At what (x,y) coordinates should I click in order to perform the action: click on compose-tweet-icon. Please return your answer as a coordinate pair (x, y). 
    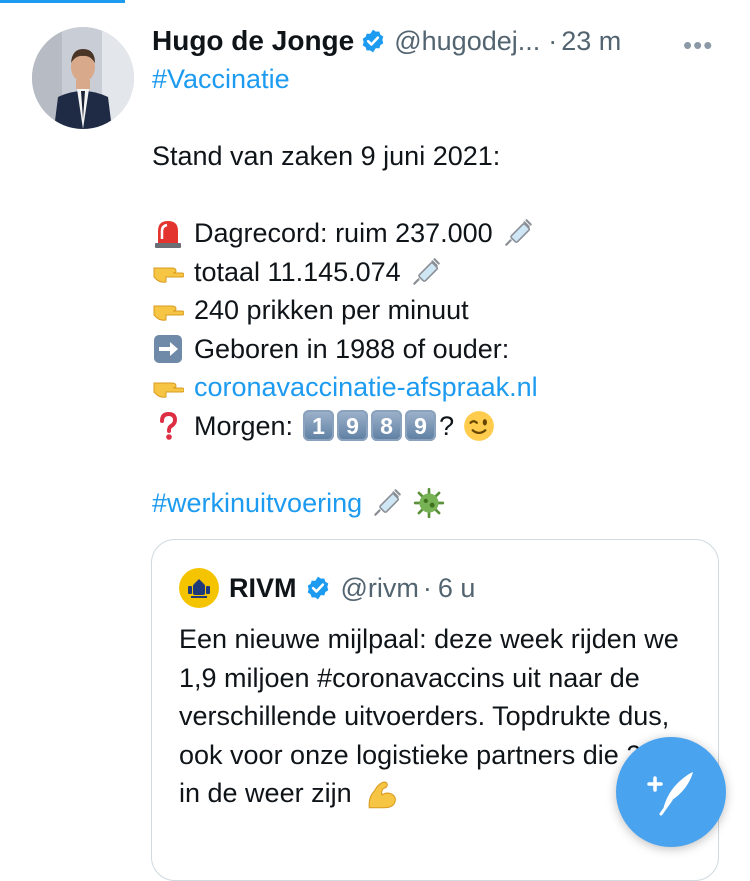
    Looking at the image, I should click on (670, 794).